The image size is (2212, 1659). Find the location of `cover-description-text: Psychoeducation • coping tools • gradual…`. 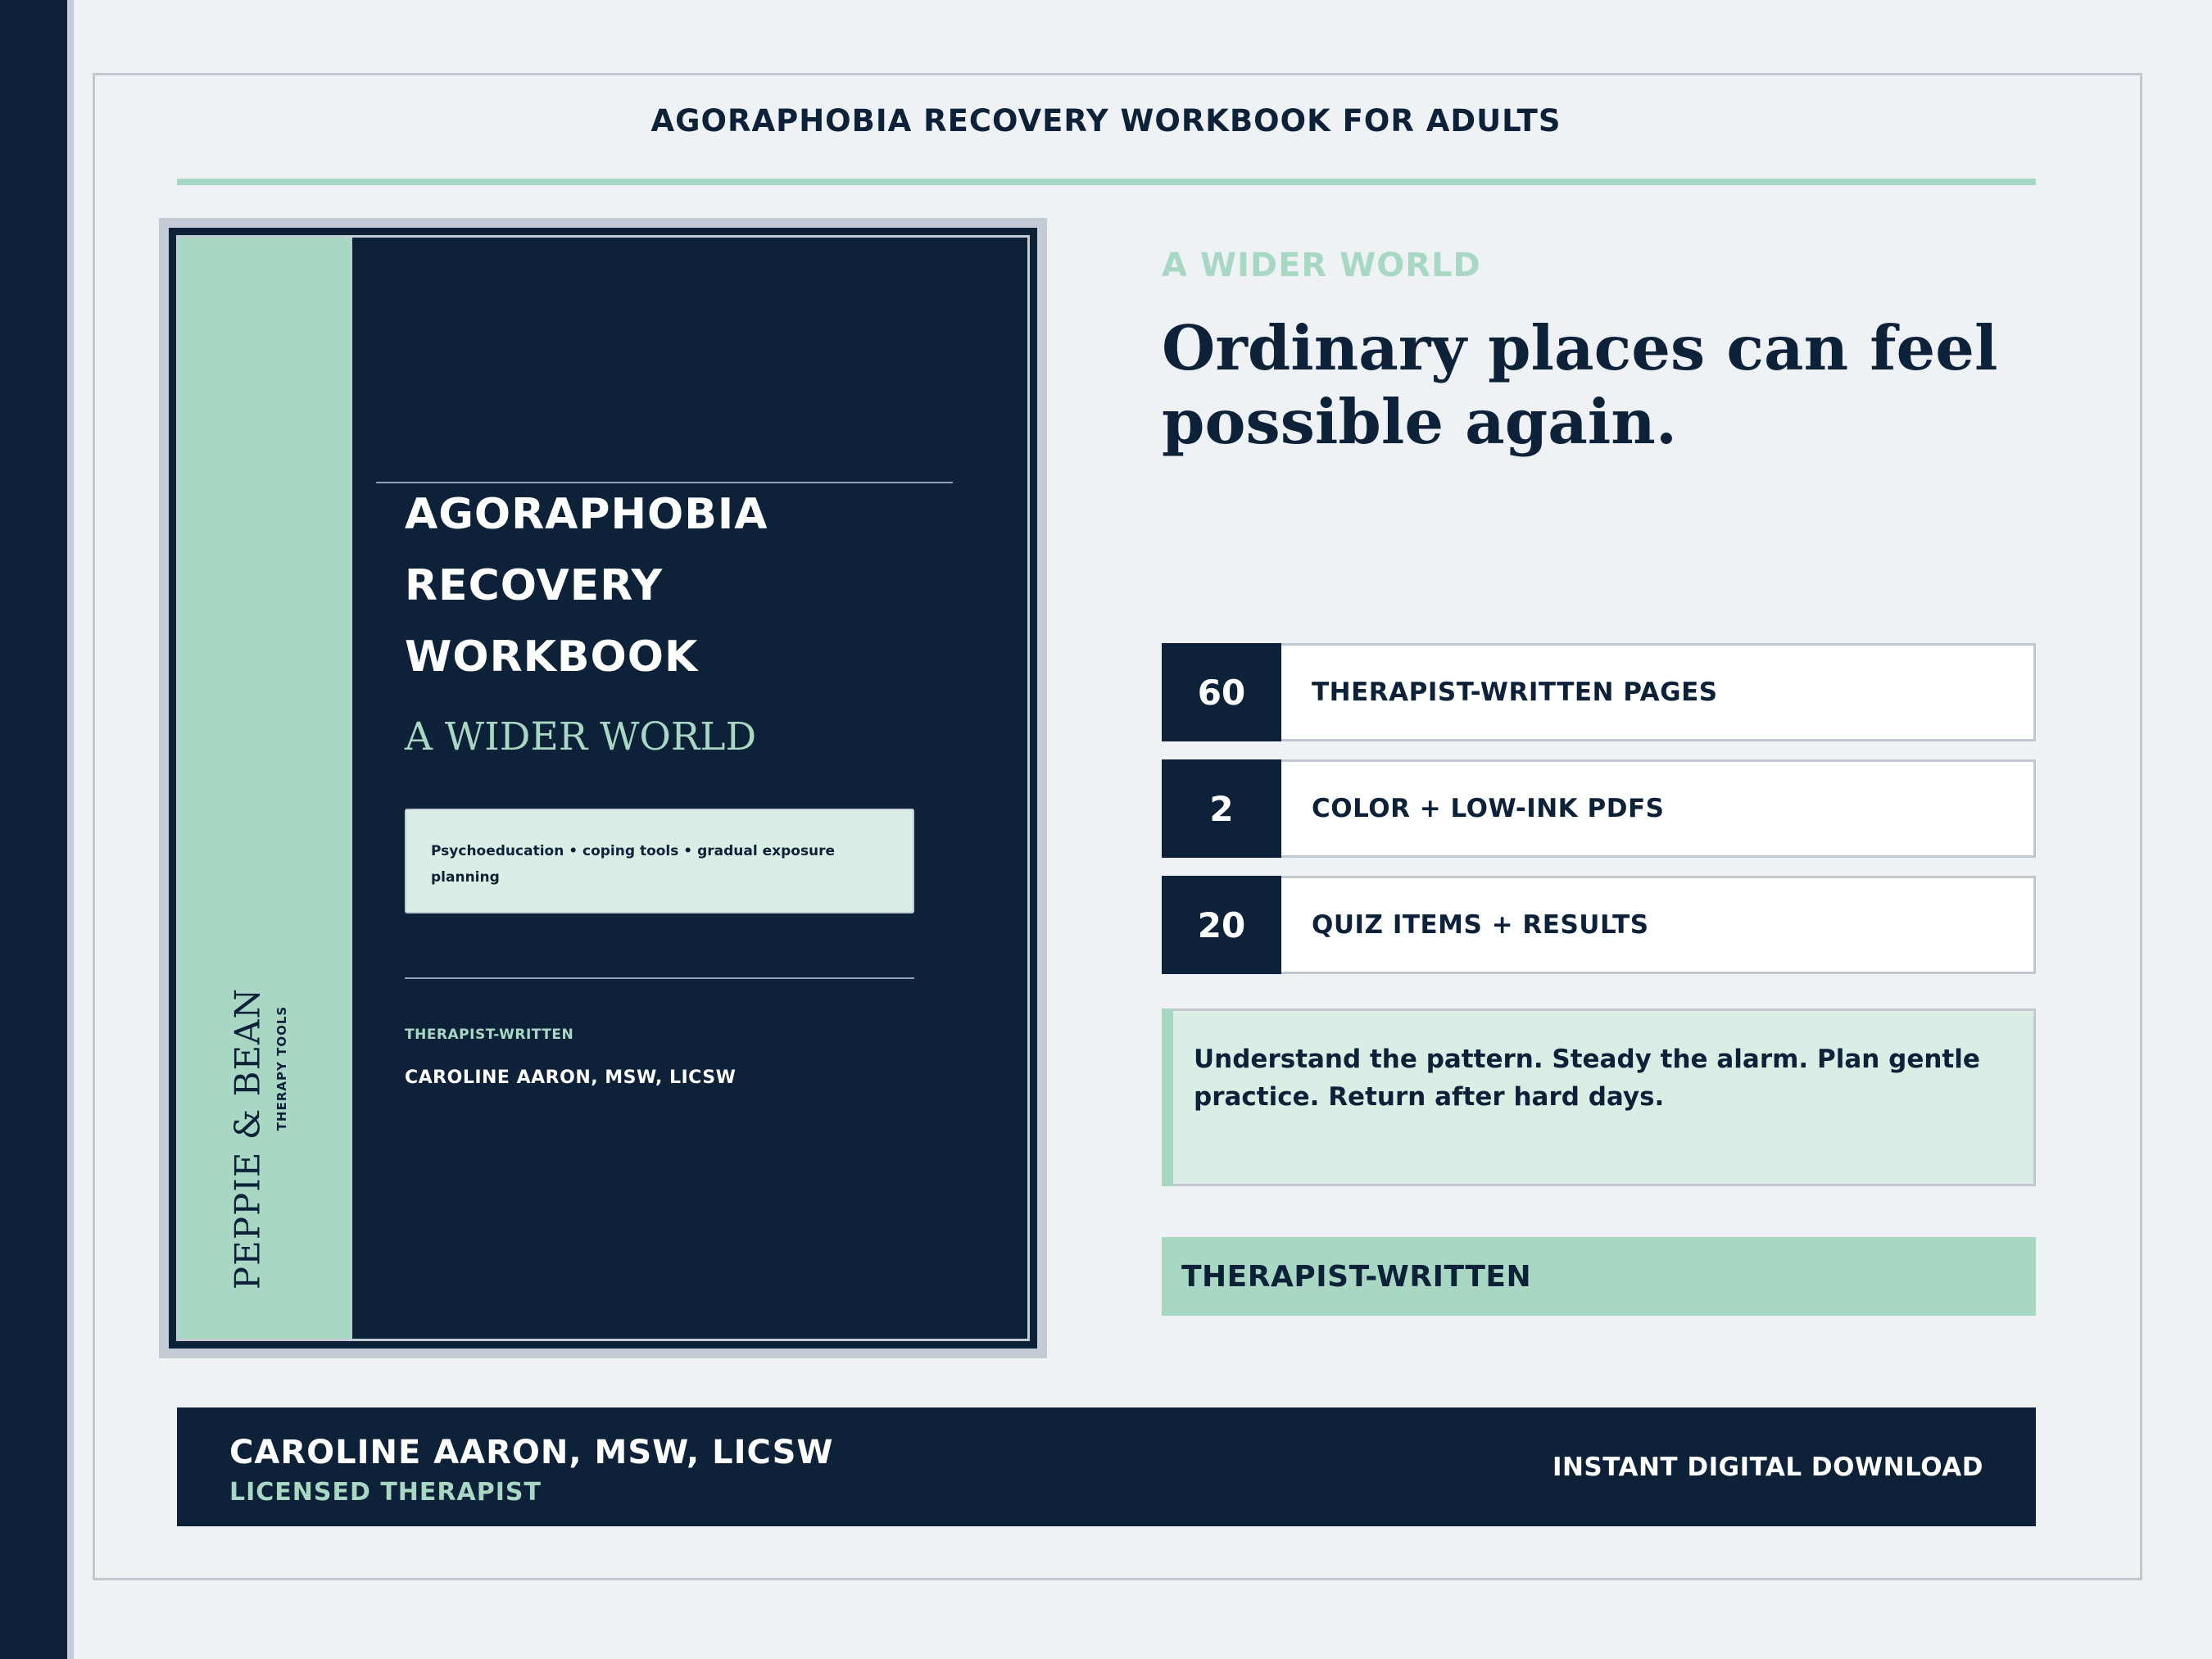

cover-description-text: Psychoeducation • coping tools • gradual… is located at coordinates (633, 864).